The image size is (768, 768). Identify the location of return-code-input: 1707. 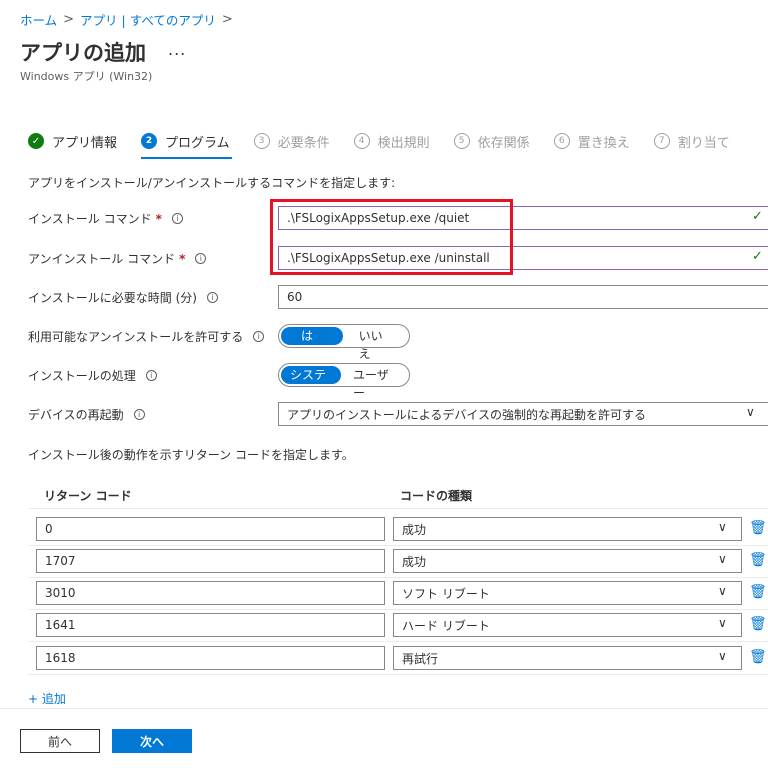
(210, 561).